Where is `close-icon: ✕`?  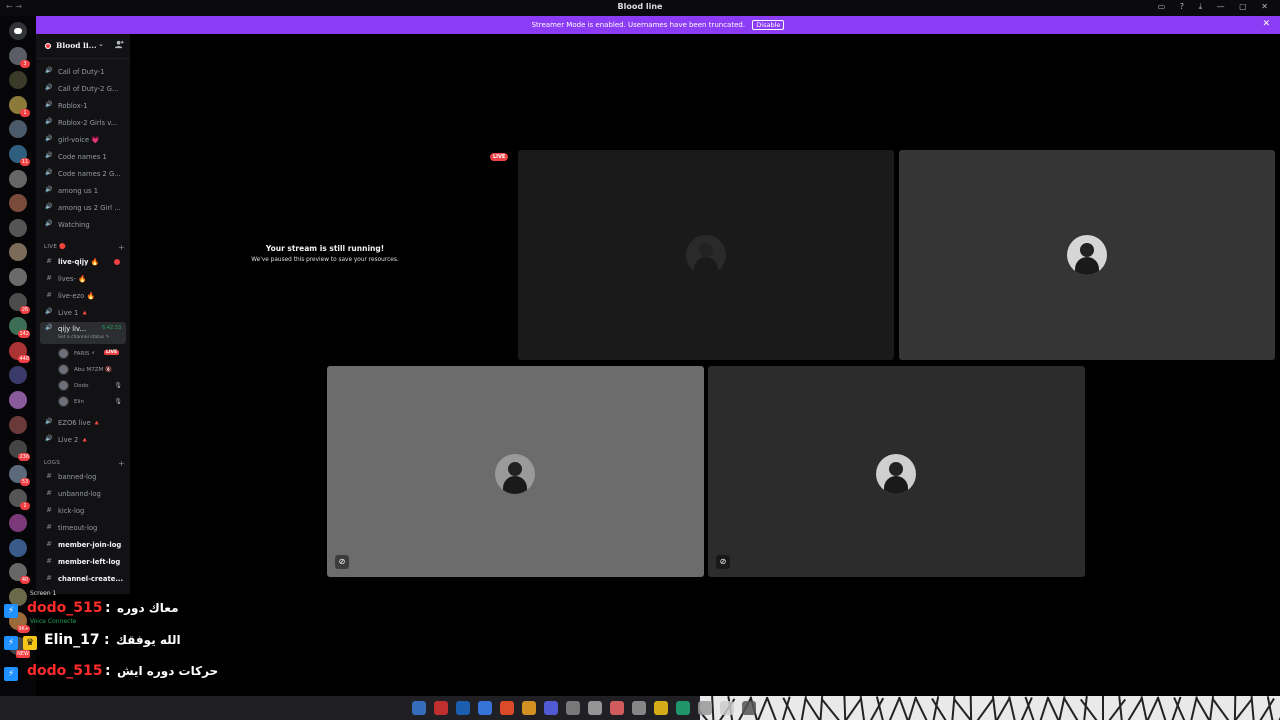 close-icon: ✕ is located at coordinates (1266, 24).